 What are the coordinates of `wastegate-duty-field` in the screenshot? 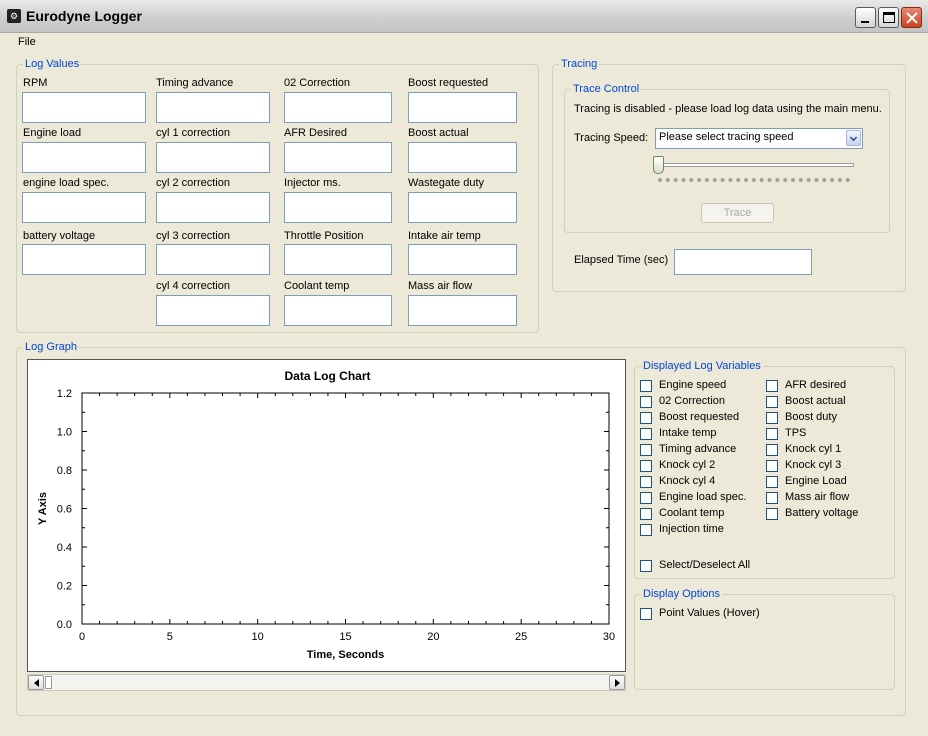 It's located at (462, 207).